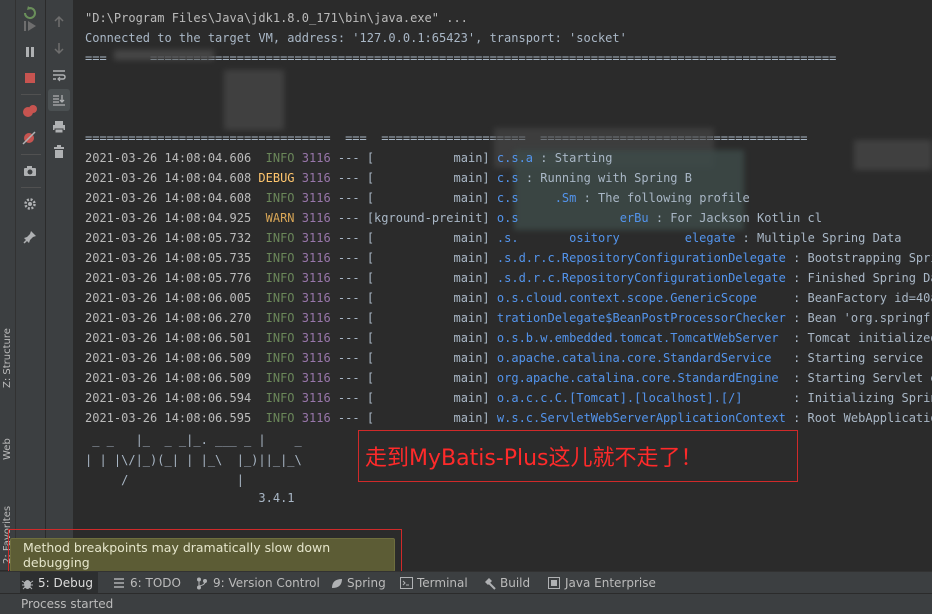  I want to click on hammer-icon, so click(489, 583).